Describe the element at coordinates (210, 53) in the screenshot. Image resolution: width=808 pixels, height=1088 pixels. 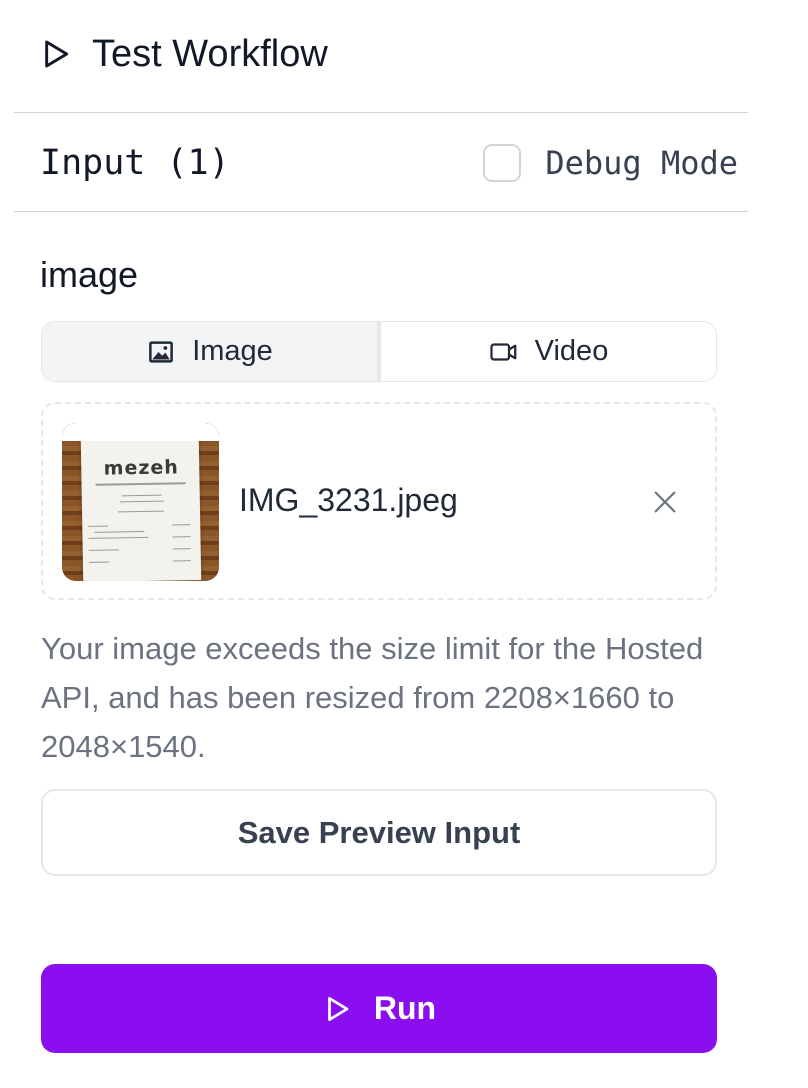
I see `header-title: Test Workflow` at that location.